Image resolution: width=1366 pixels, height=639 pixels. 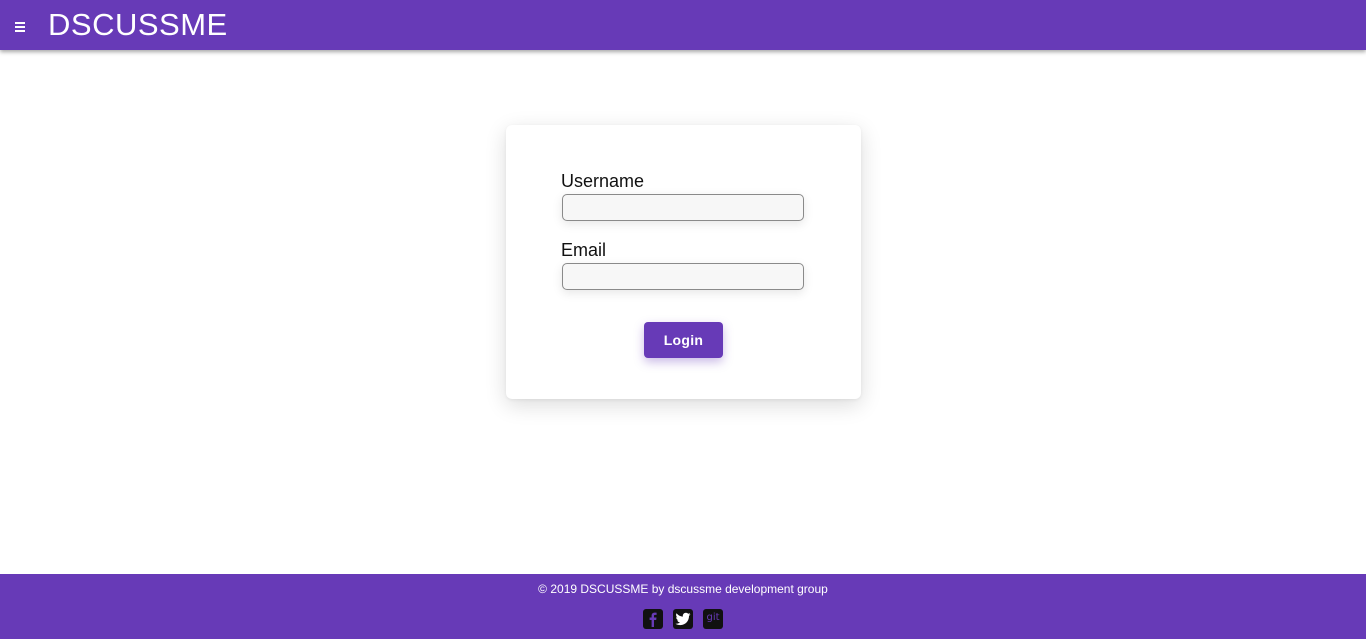 What do you see at coordinates (683, 262) in the screenshot?
I see `login-card: Username Email Login` at bounding box center [683, 262].